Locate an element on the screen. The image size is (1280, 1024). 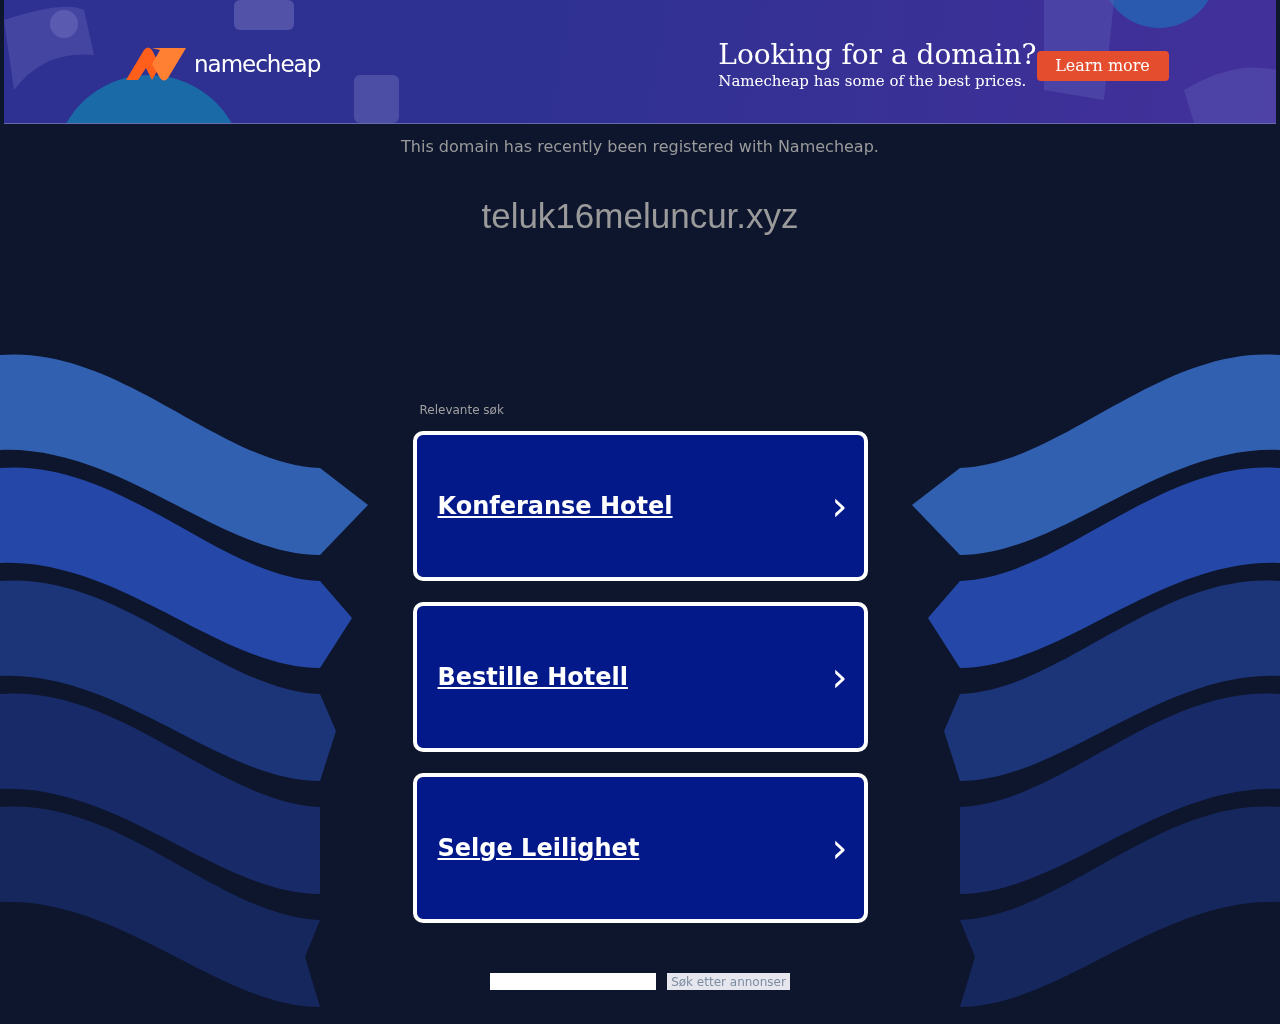
domain-name: teluk16meluncur.xyz is located at coordinates (640, 216).